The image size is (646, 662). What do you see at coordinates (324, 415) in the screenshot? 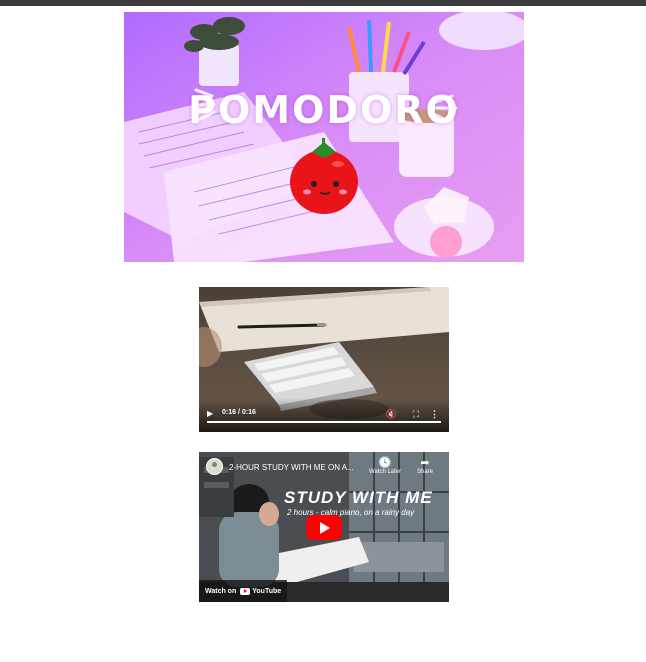
I see `video-controls: ▶ 0:16 / 0:16 🔇 ⛶ ⋮` at bounding box center [324, 415].